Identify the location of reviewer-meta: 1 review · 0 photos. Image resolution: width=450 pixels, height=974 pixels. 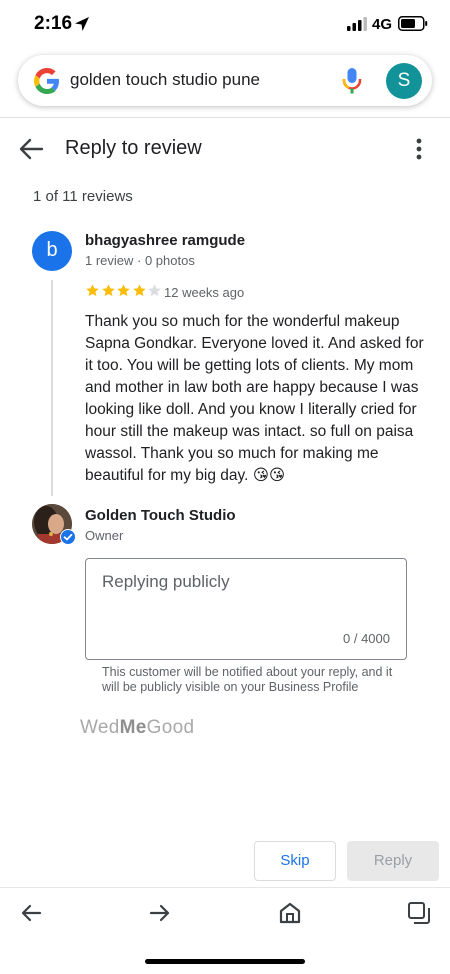
(140, 260).